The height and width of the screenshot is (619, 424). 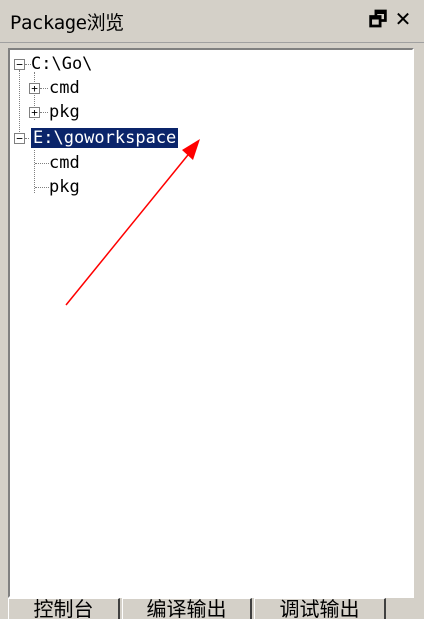 I want to click on tree-node-goworkspace: E:\goworkspace, so click(x=104, y=138).